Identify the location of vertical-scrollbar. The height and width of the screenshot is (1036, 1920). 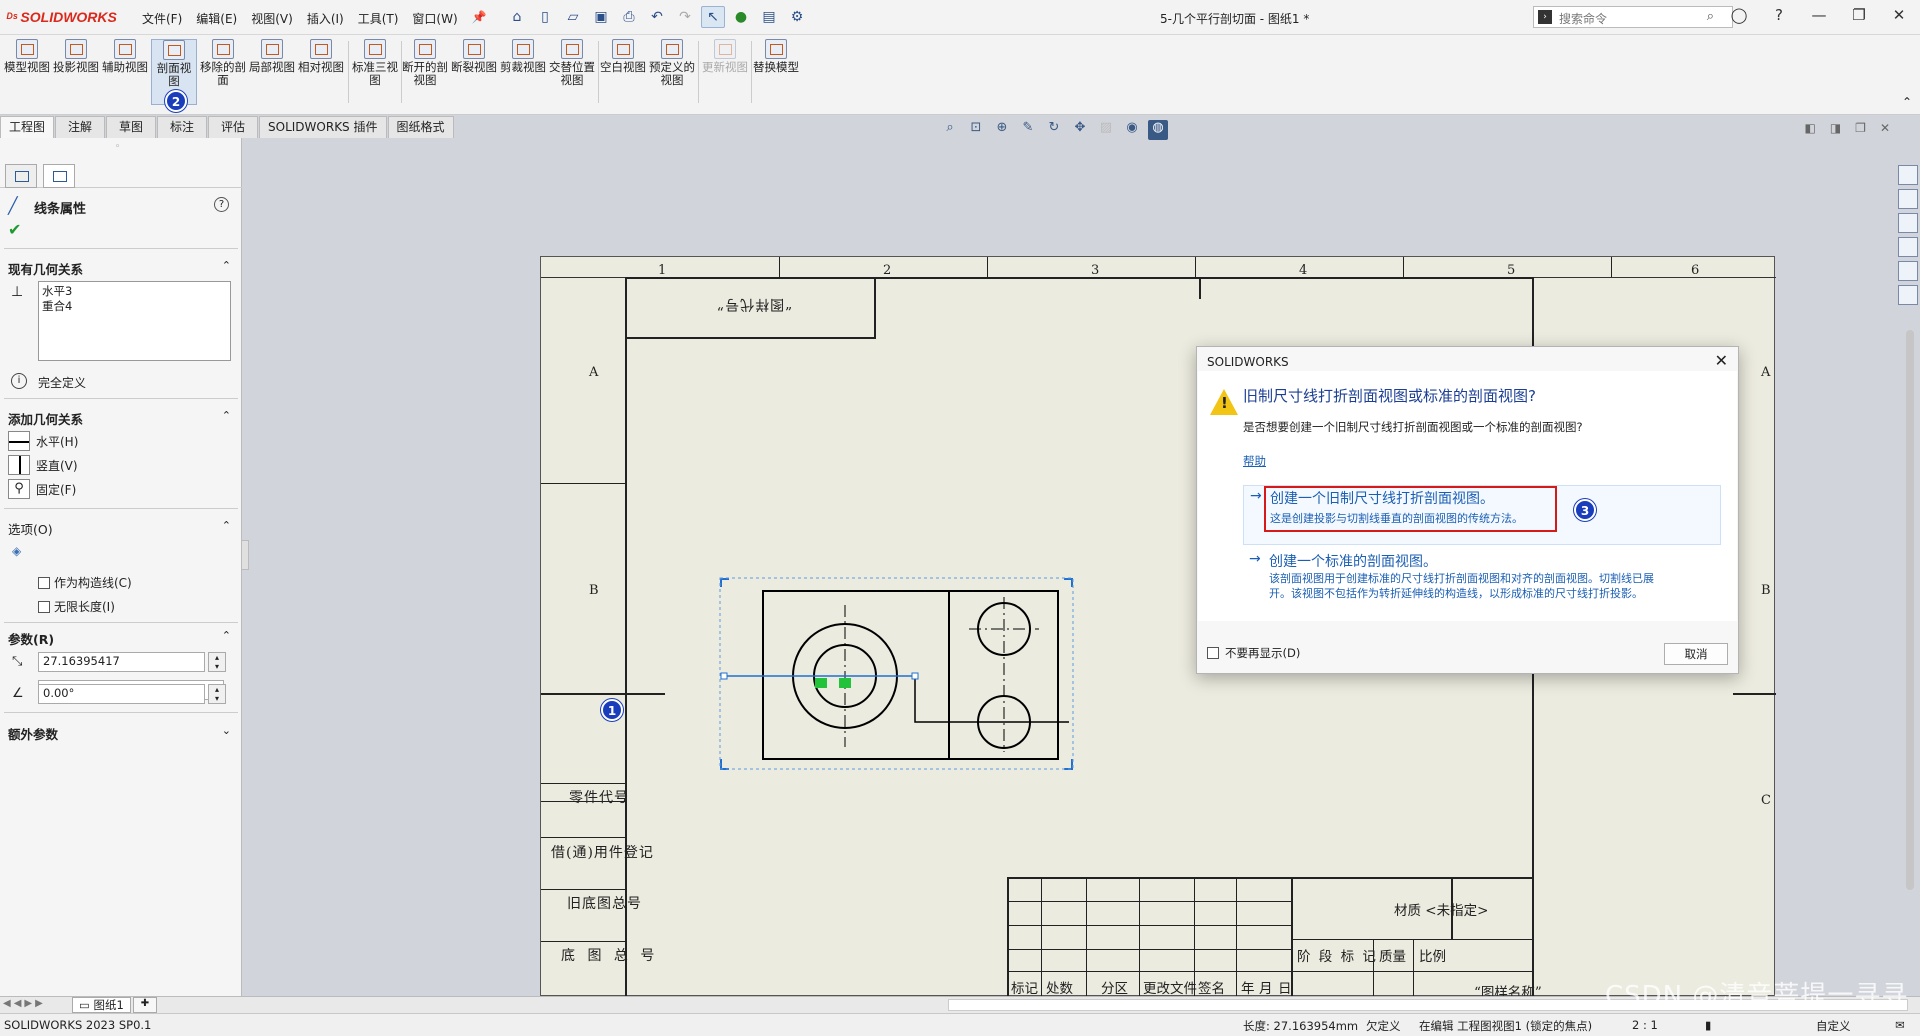
(1910, 610).